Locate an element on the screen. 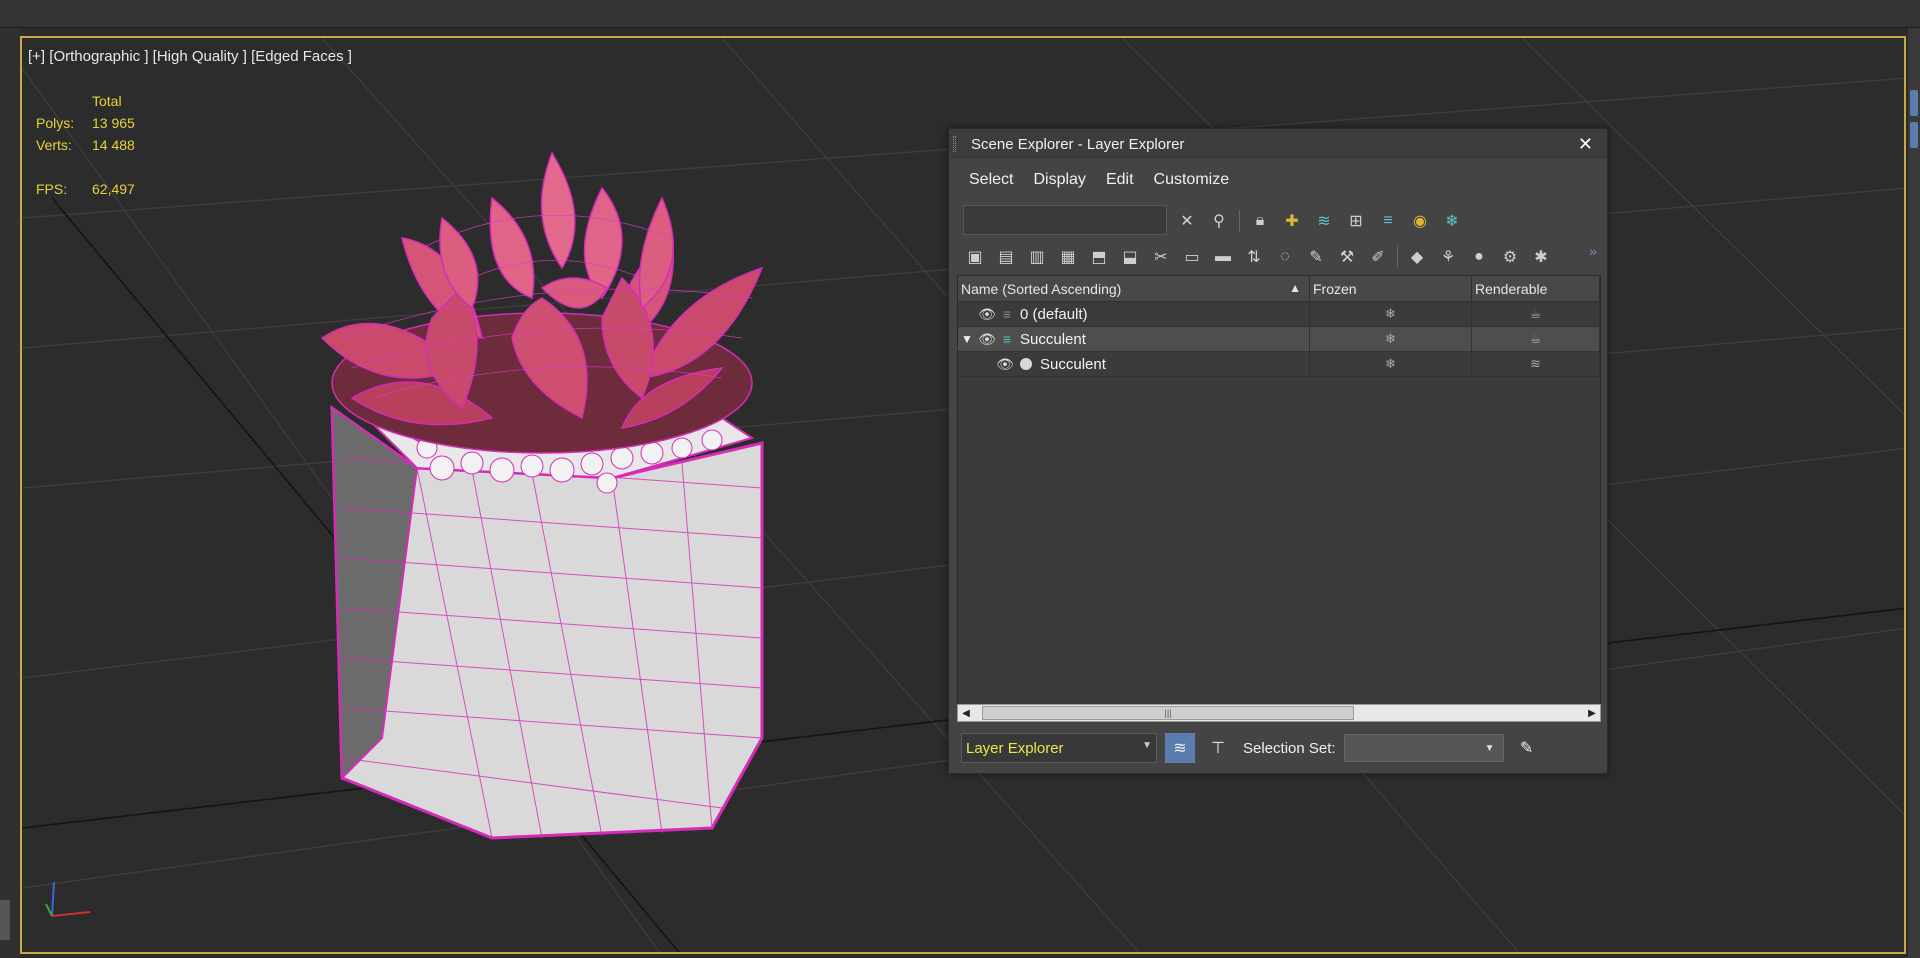 The width and height of the screenshot is (1920, 958). panel-bottom-bar: Layer Explorer ▼ ≋ ⊤ Selection Set: ▼ ✎ is located at coordinates (1281, 748).